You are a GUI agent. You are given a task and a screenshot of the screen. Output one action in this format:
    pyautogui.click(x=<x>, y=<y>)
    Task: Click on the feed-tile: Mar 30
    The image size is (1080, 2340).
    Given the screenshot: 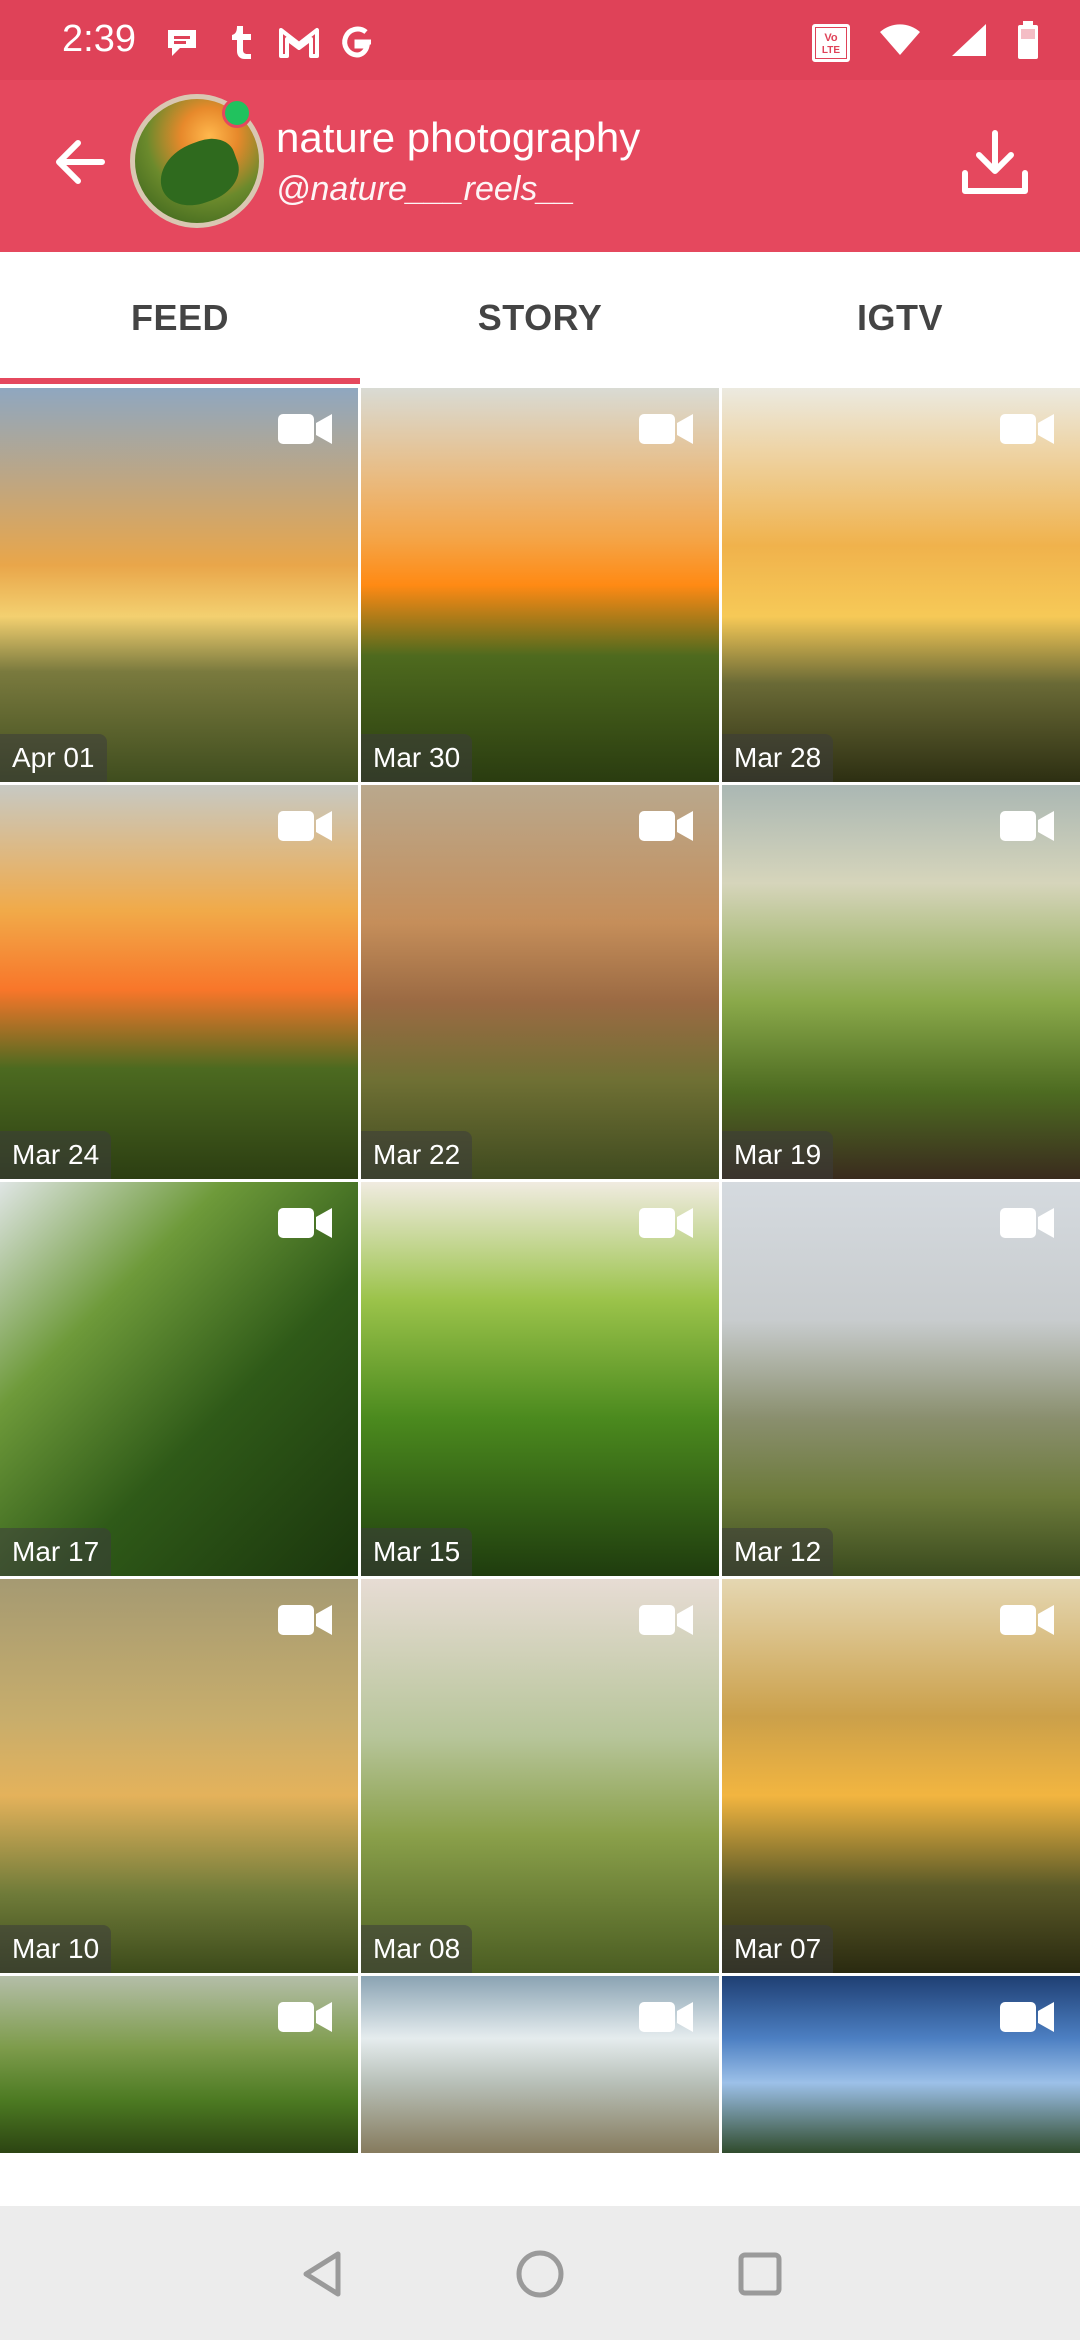 What is the action you would take?
    pyautogui.click(x=540, y=585)
    